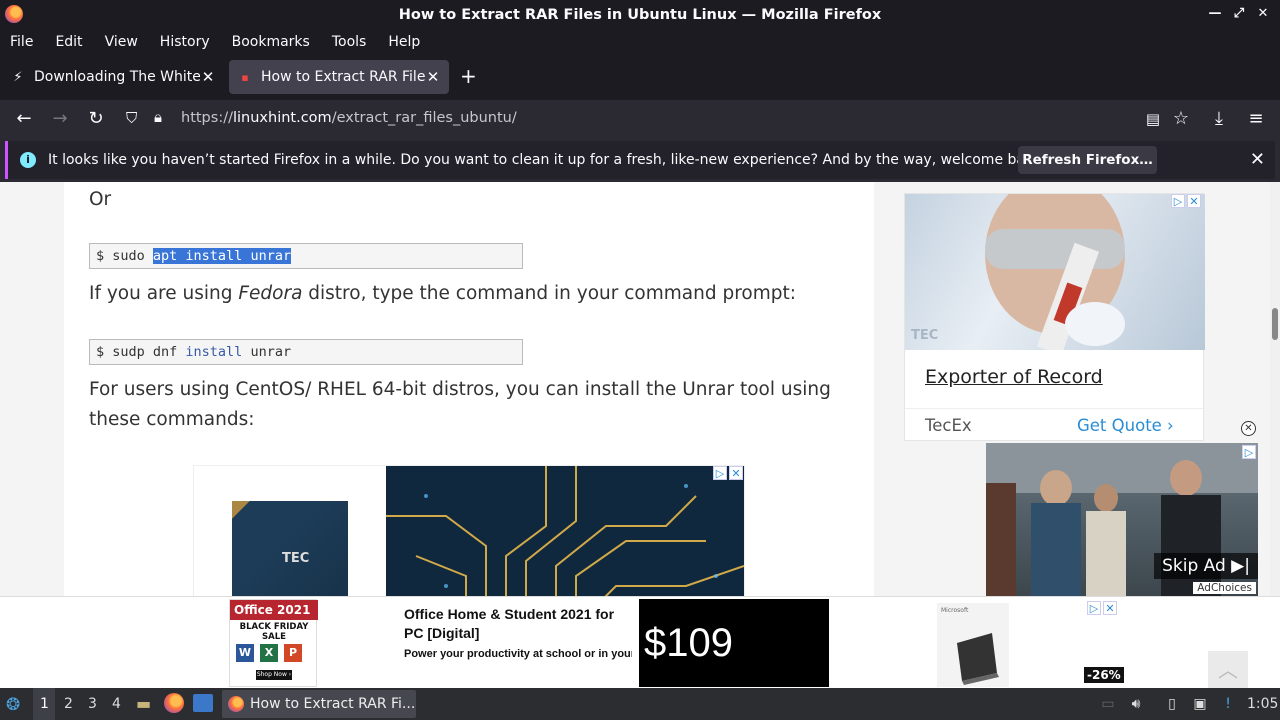  Describe the element at coordinates (1136, 704) in the screenshot. I see `volume-icon: 🔊︎` at that location.